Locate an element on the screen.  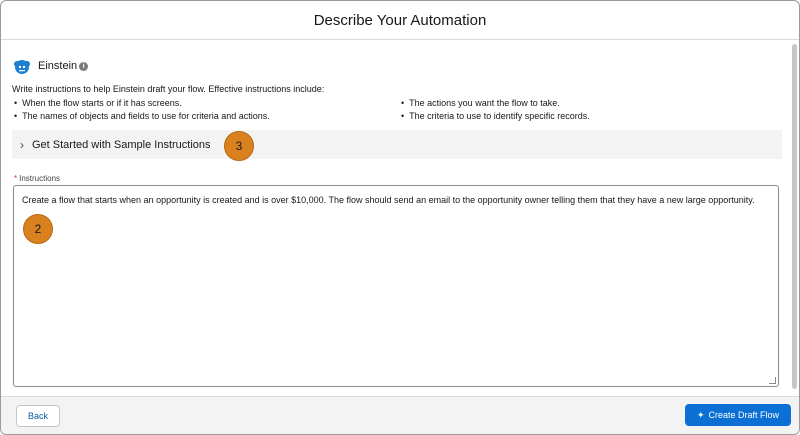
sample-instructions-accordion: › Get Started with Sample Instructions is located at coordinates (397, 144).